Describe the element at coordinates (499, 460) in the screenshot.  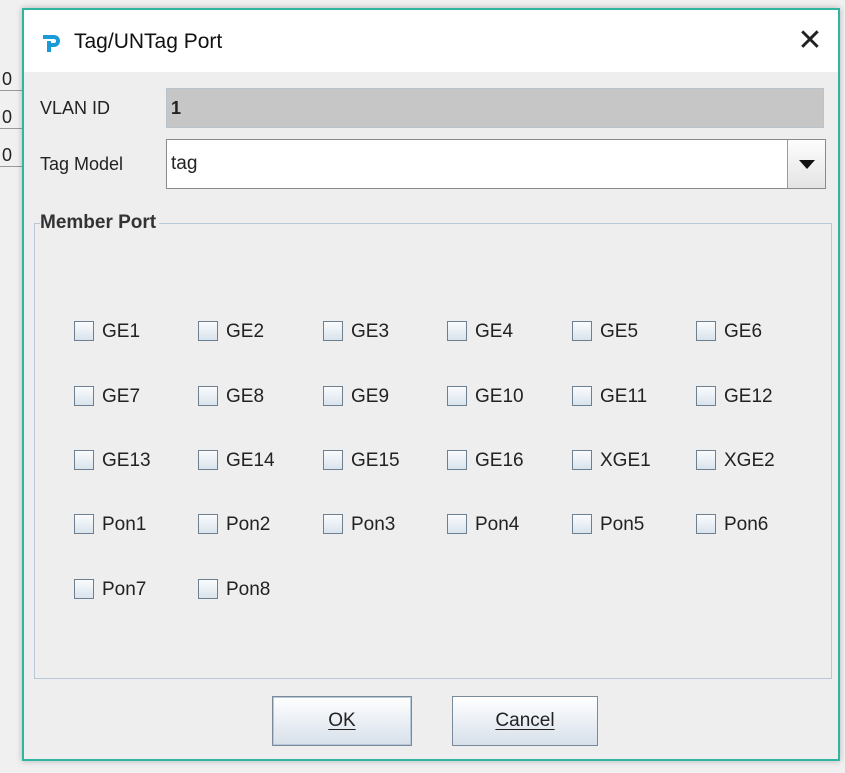
I see `port-label: GE16` at that location.